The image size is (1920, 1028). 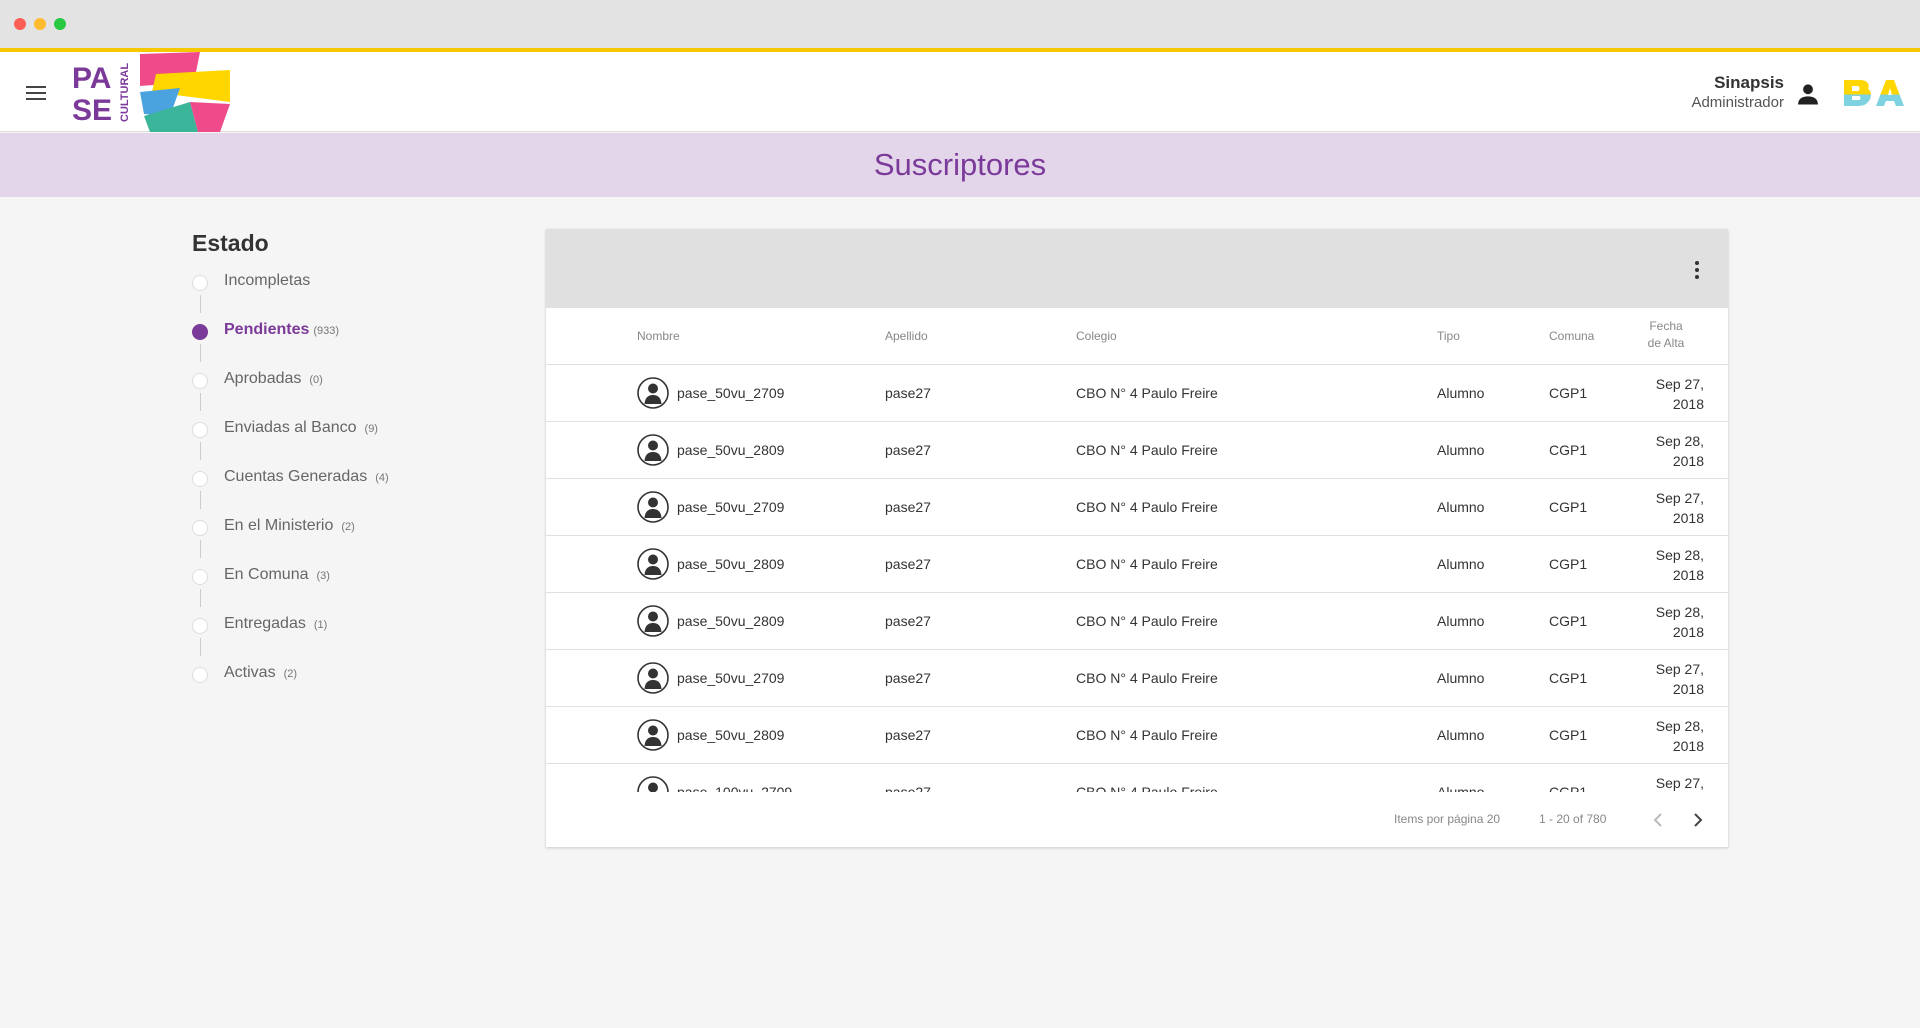 What do you see at coordinates (352, 344) in the screenshot?
I see `filter-item-pendientes: Pendientes (933)` at bounding box center [352, 344].